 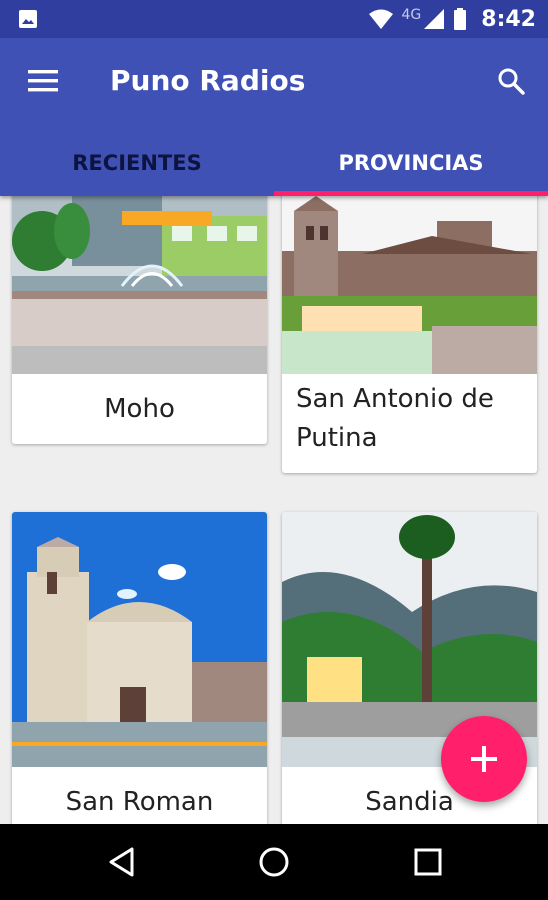 What do you see at coordinates (460, 19) in the screenshot?
I see `battery-icon` at bounding box center [460, 19].